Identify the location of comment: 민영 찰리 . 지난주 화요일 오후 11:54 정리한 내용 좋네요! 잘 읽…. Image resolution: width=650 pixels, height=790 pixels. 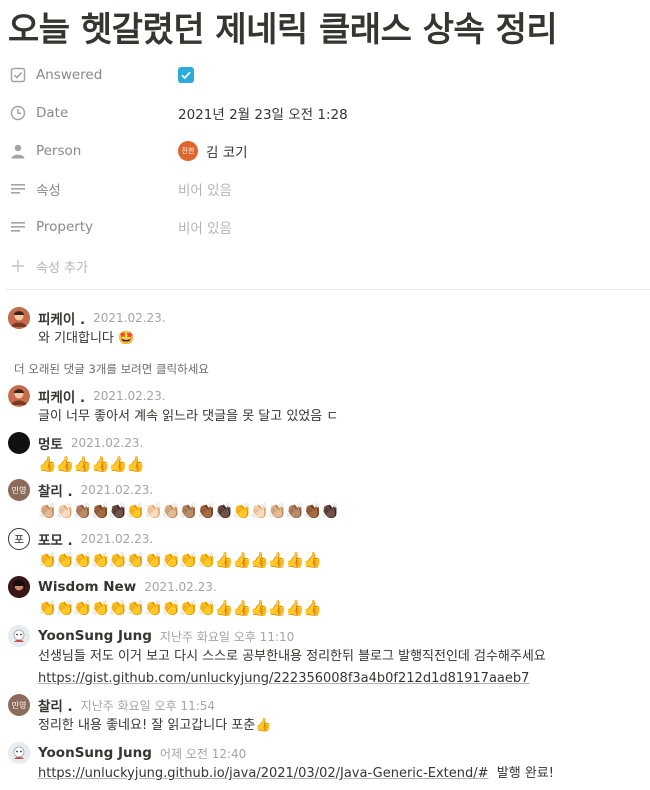
(328, 715).